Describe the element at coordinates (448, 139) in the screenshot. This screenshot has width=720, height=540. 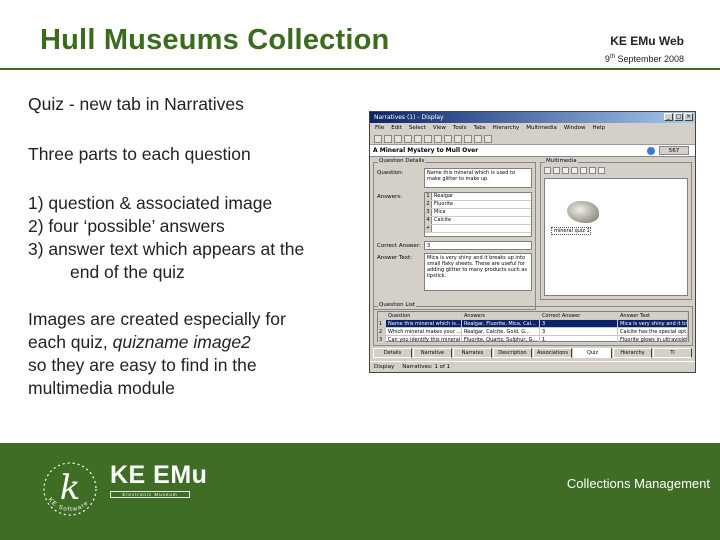
I see `search-icon` at that location.